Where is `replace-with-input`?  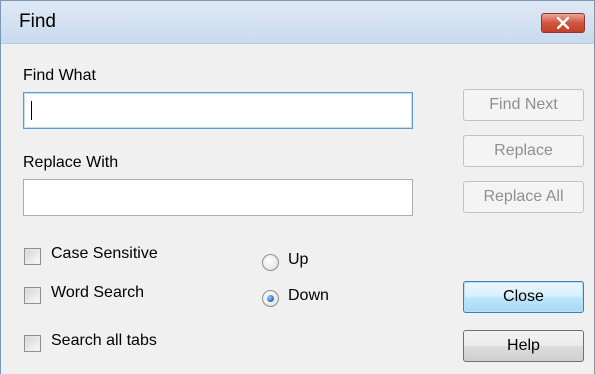 replace-with-input is located at coordinates (218, 197).